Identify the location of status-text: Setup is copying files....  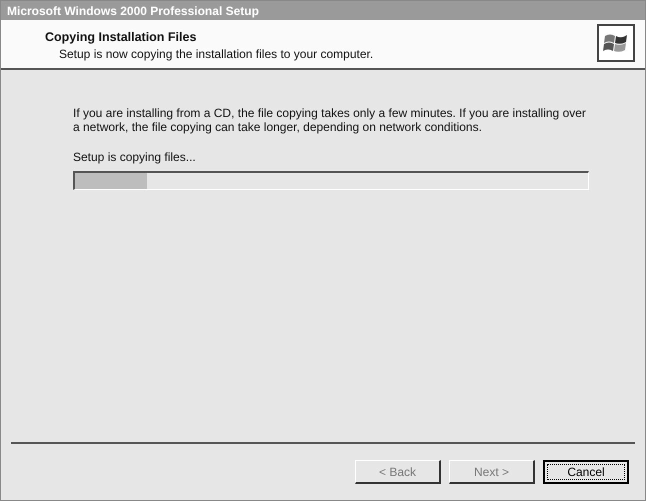
(135, 157).